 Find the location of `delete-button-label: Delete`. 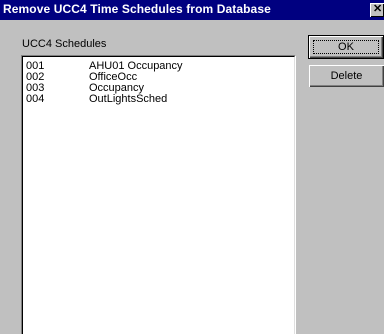

delete-button-label: Delete is located at coordinates (346, 76).